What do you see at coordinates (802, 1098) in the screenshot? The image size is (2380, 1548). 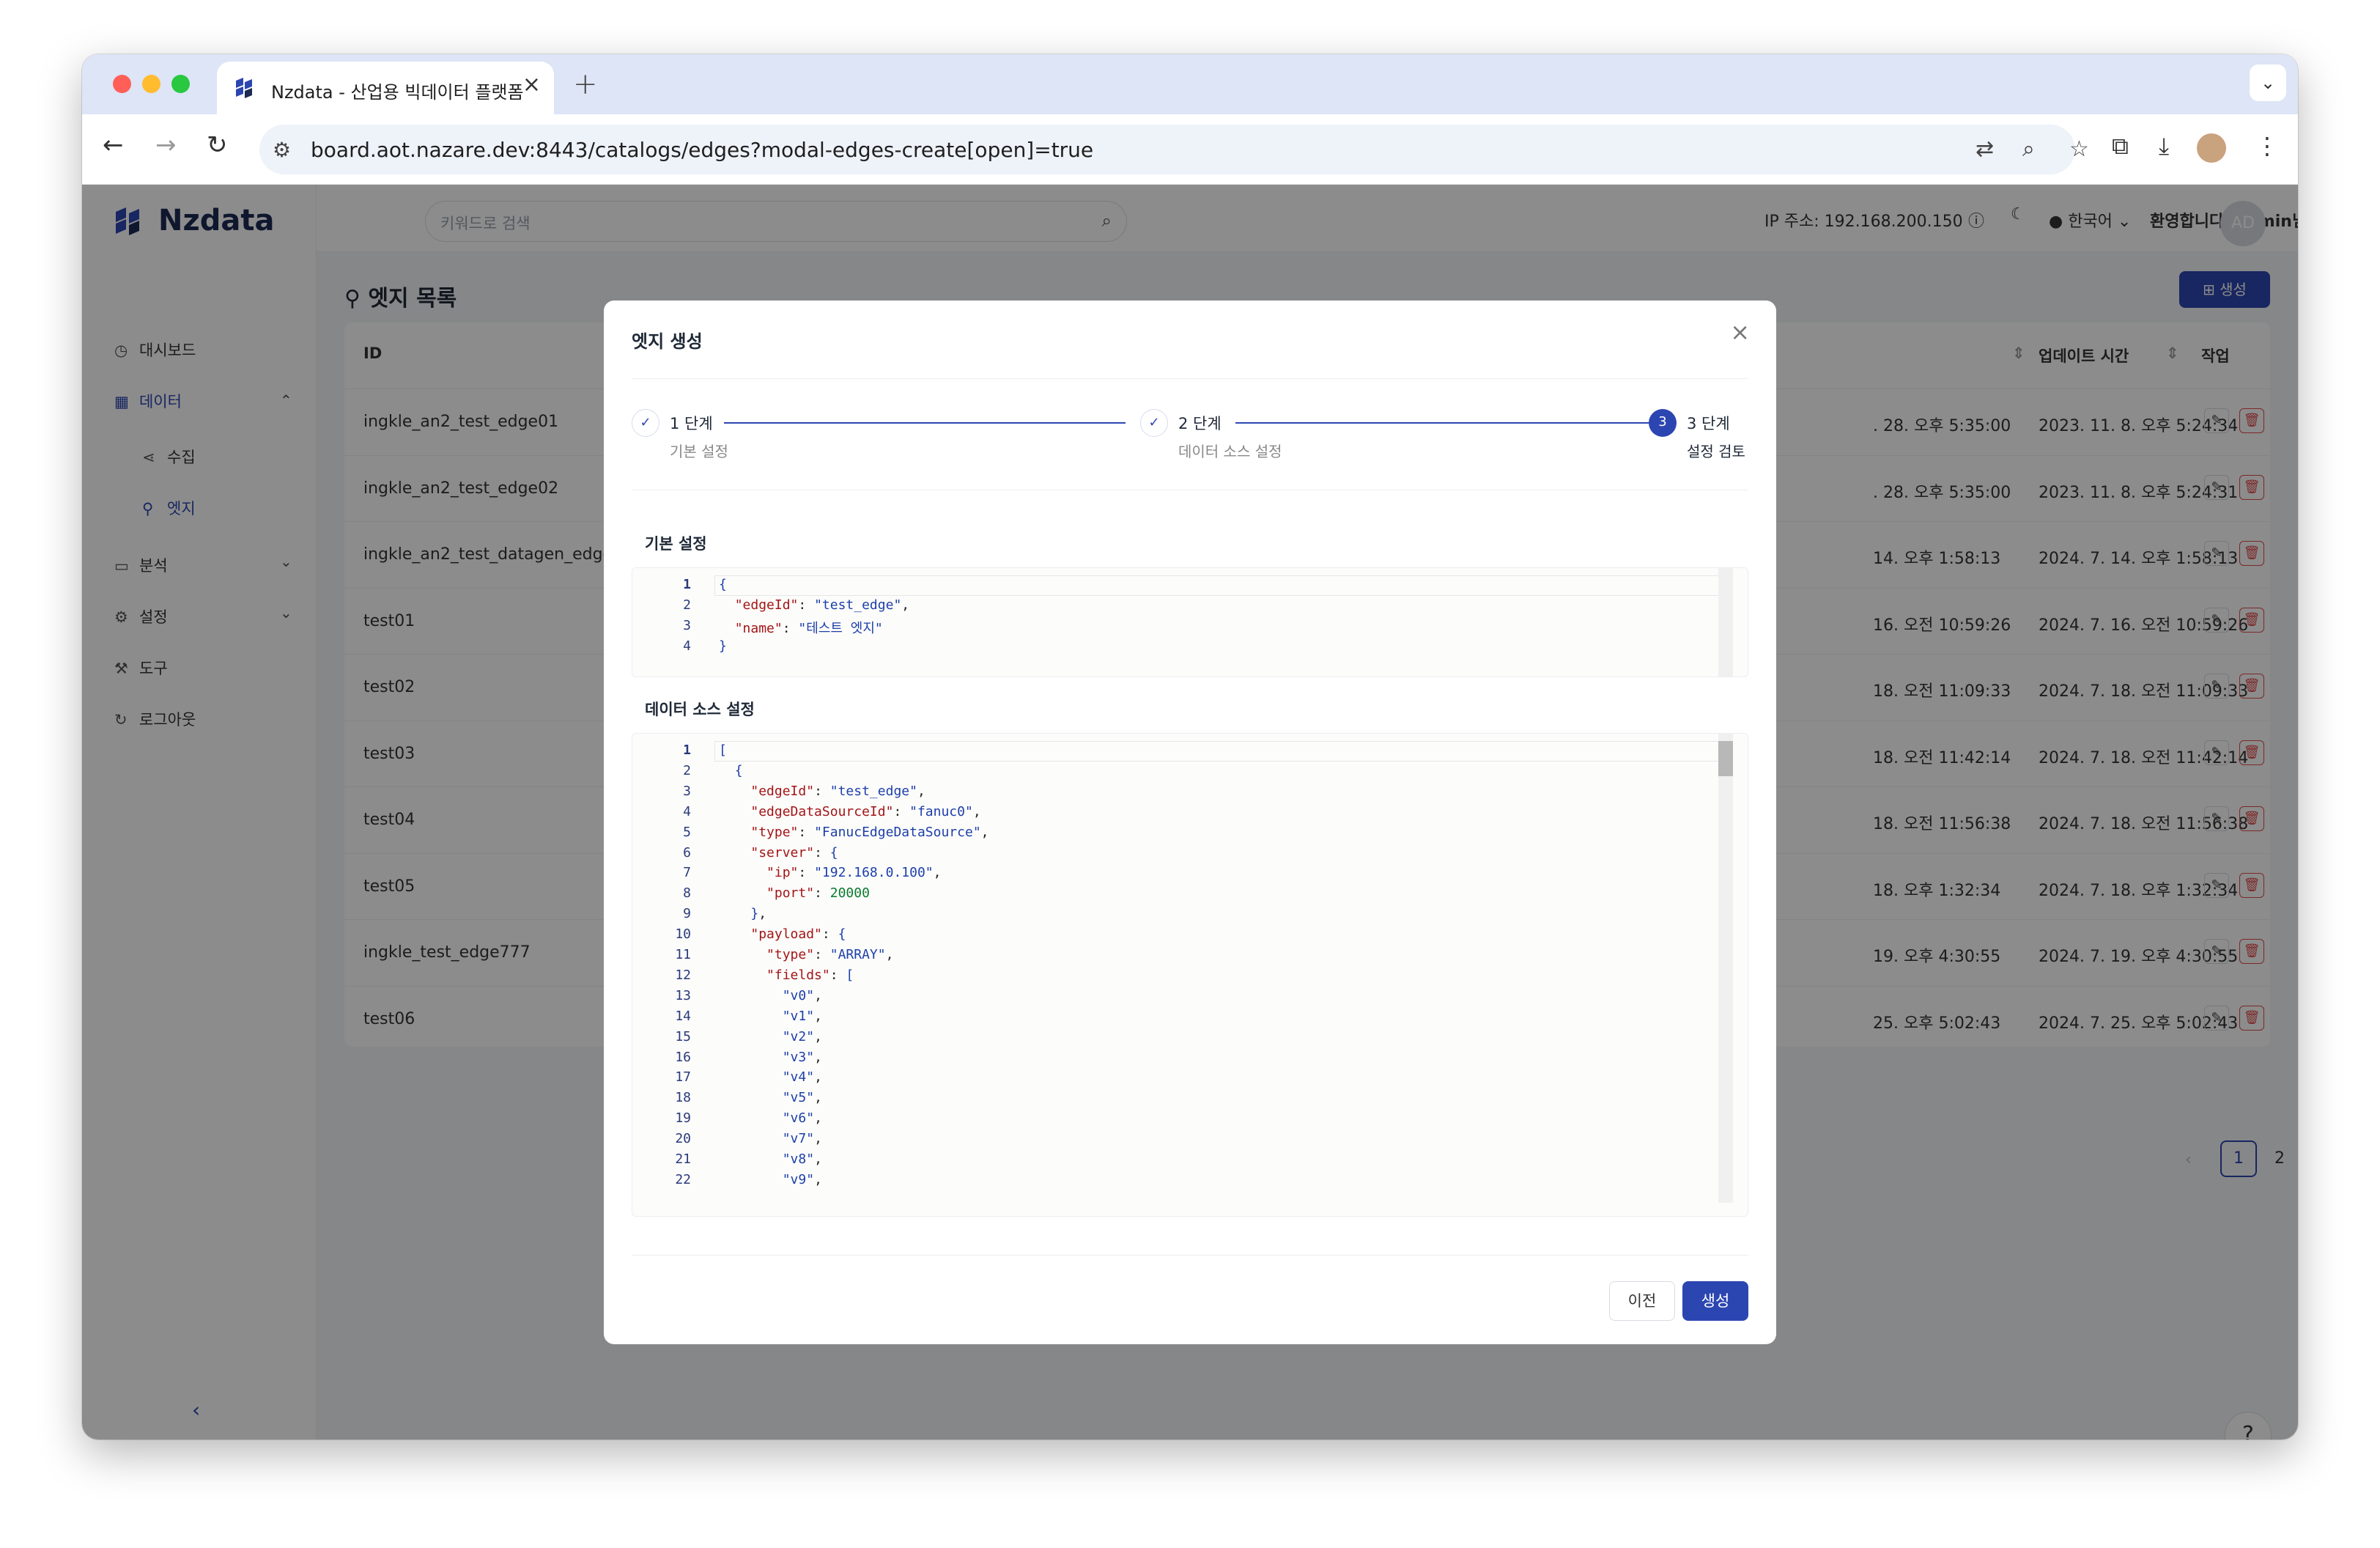 I see `code-line: "v5",` at bounding box center [802, 1098].